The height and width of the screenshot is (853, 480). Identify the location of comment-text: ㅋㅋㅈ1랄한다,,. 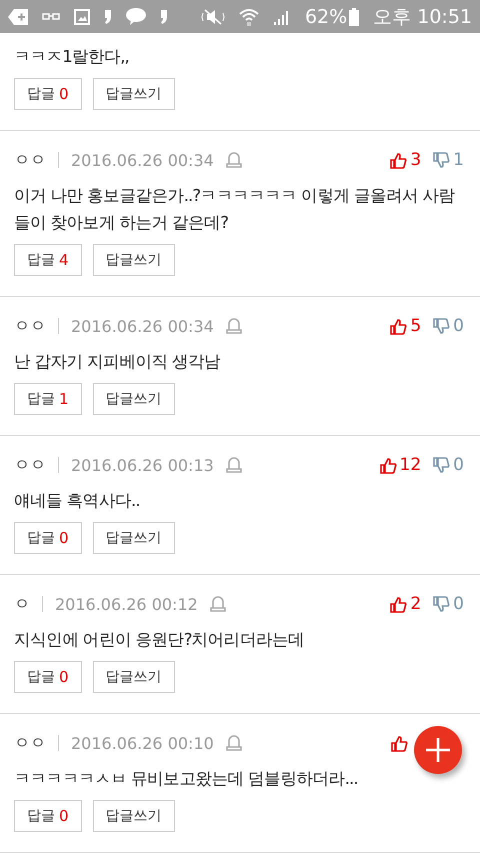
(72, 57).